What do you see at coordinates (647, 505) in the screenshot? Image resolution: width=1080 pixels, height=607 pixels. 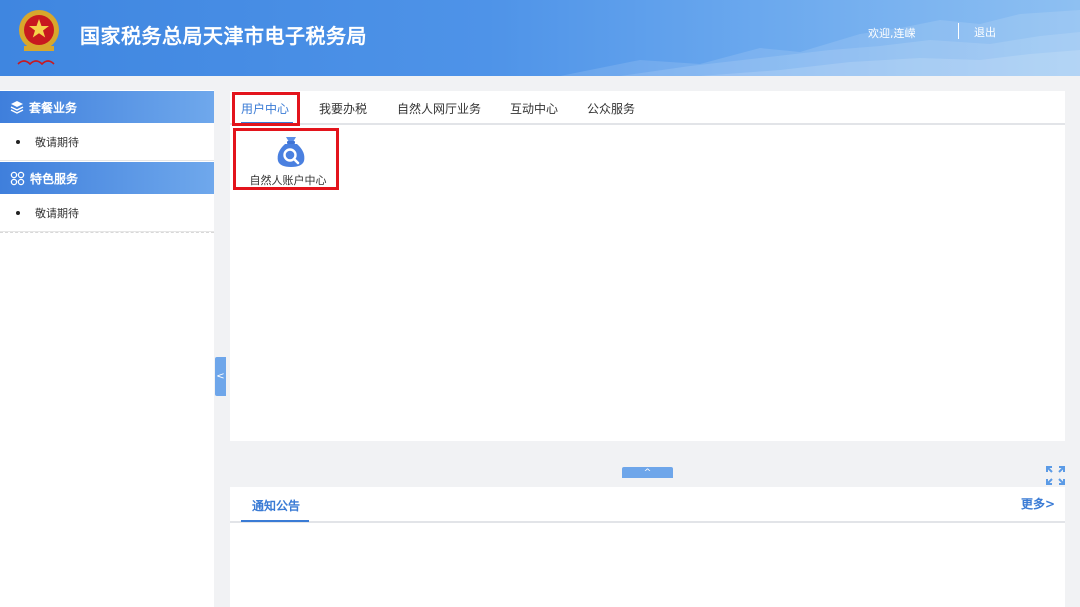 I see `notice-tab-bar: 通知公告 更多>` at bounding box center [647, 505].